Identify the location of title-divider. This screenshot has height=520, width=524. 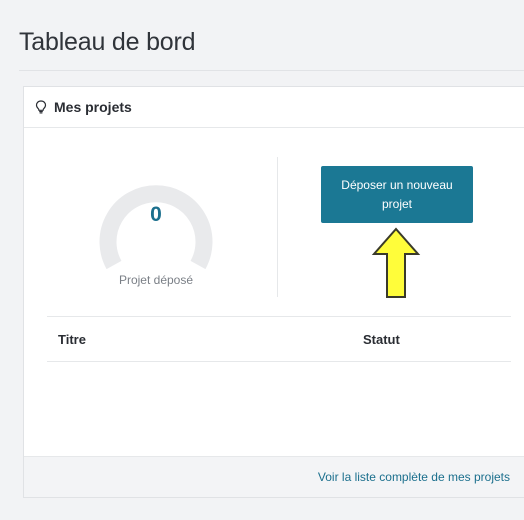
(271, 70).